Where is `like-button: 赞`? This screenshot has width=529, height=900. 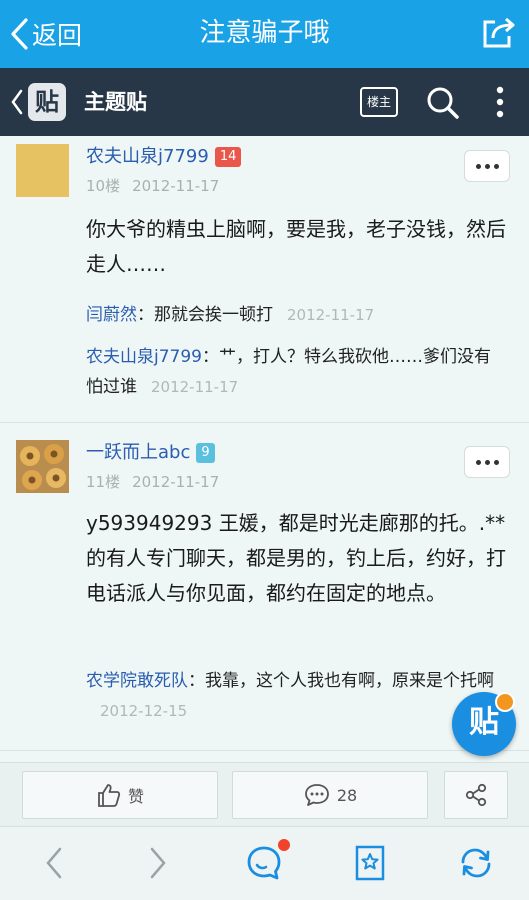
like-button: 赞 is located at coordinates (120, 795).